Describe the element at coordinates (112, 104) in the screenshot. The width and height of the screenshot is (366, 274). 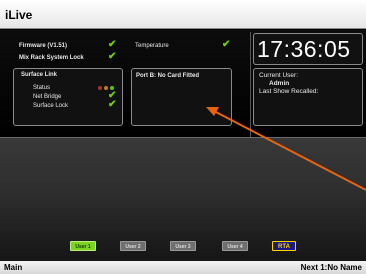
I see `surface-lock-check-icon: ✔` at that location.